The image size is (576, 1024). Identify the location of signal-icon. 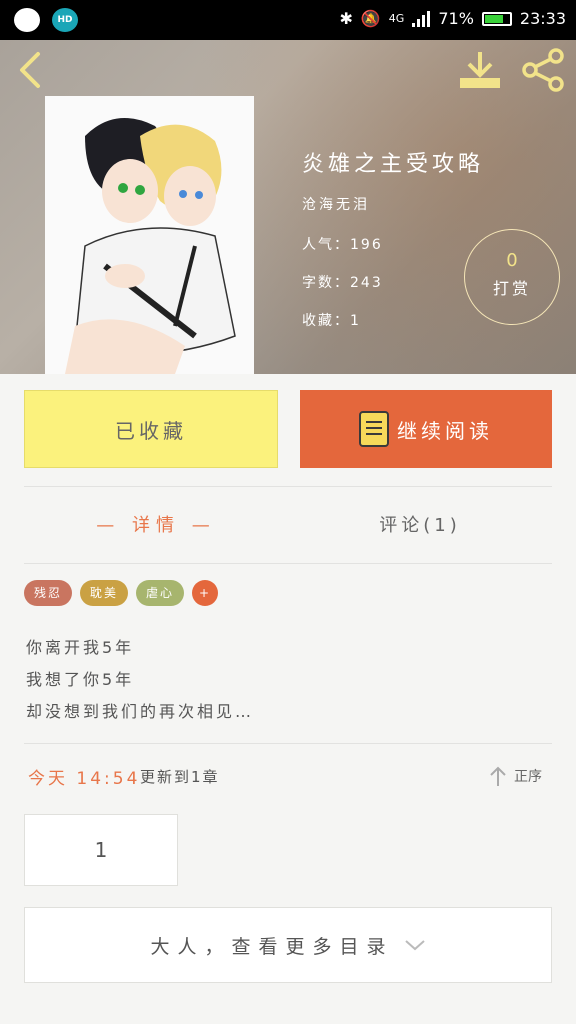
(421, 18).